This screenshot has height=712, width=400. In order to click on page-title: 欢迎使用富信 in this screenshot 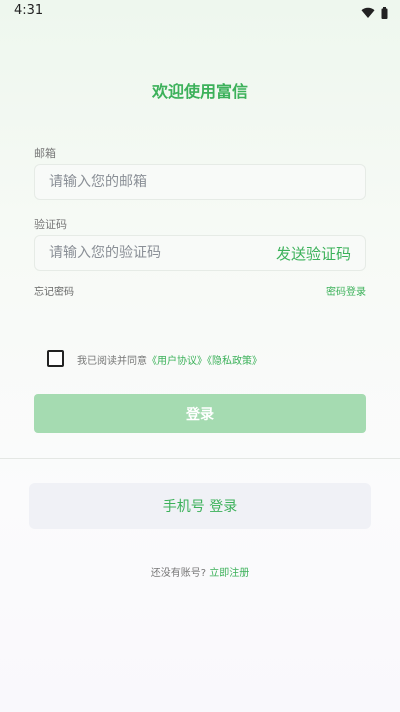, I will do `click(199, 91)`.